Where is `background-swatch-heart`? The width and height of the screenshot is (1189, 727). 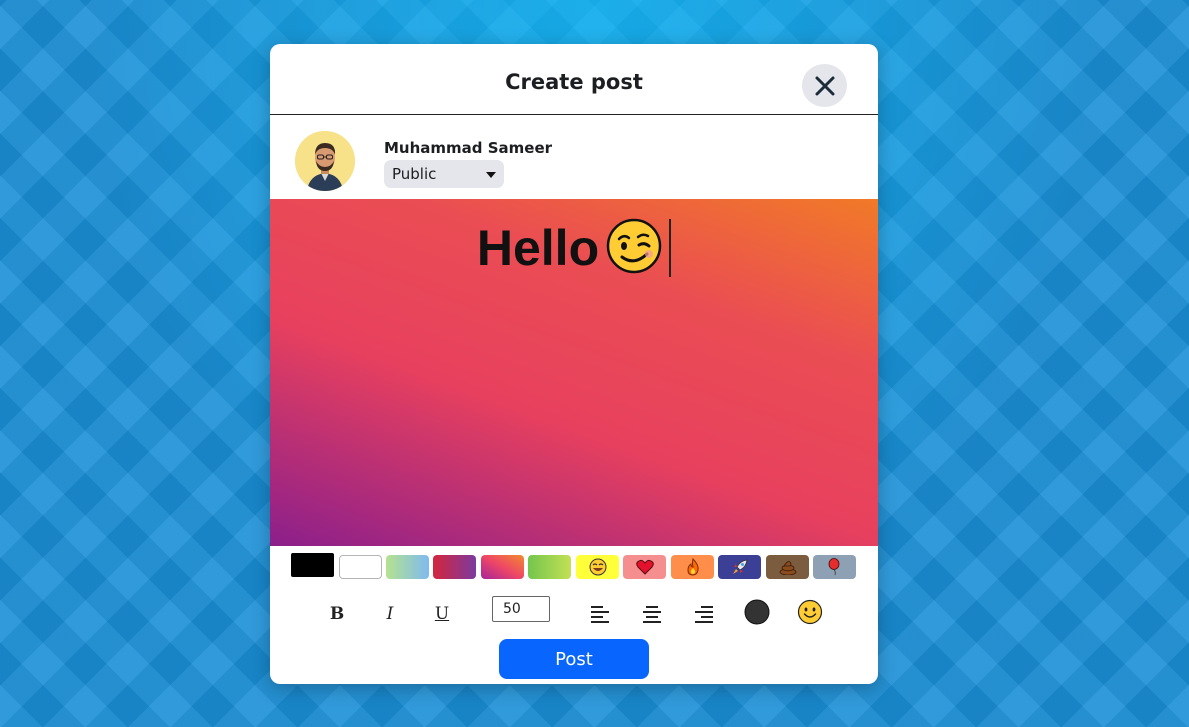
background-swatch-heart is located at coordinates (644, 567).